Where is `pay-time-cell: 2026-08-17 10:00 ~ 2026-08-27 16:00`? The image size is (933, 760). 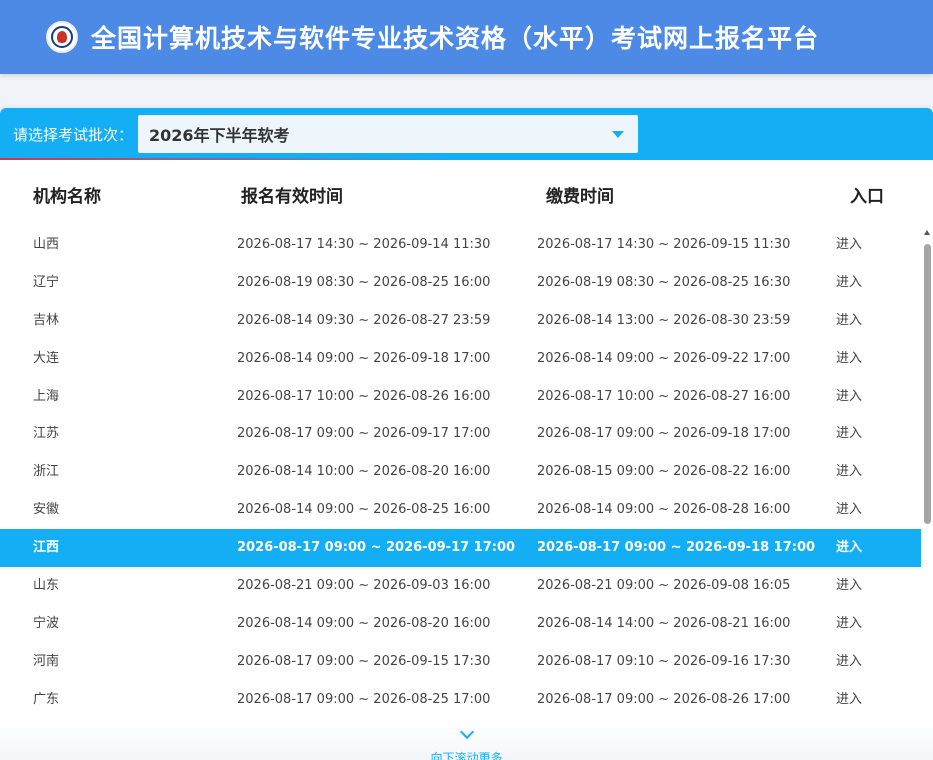 pay-time-cell: 2026-08-17 10:00 ~ 2026-08-27 16:00 is located at coordinates (664, 396).